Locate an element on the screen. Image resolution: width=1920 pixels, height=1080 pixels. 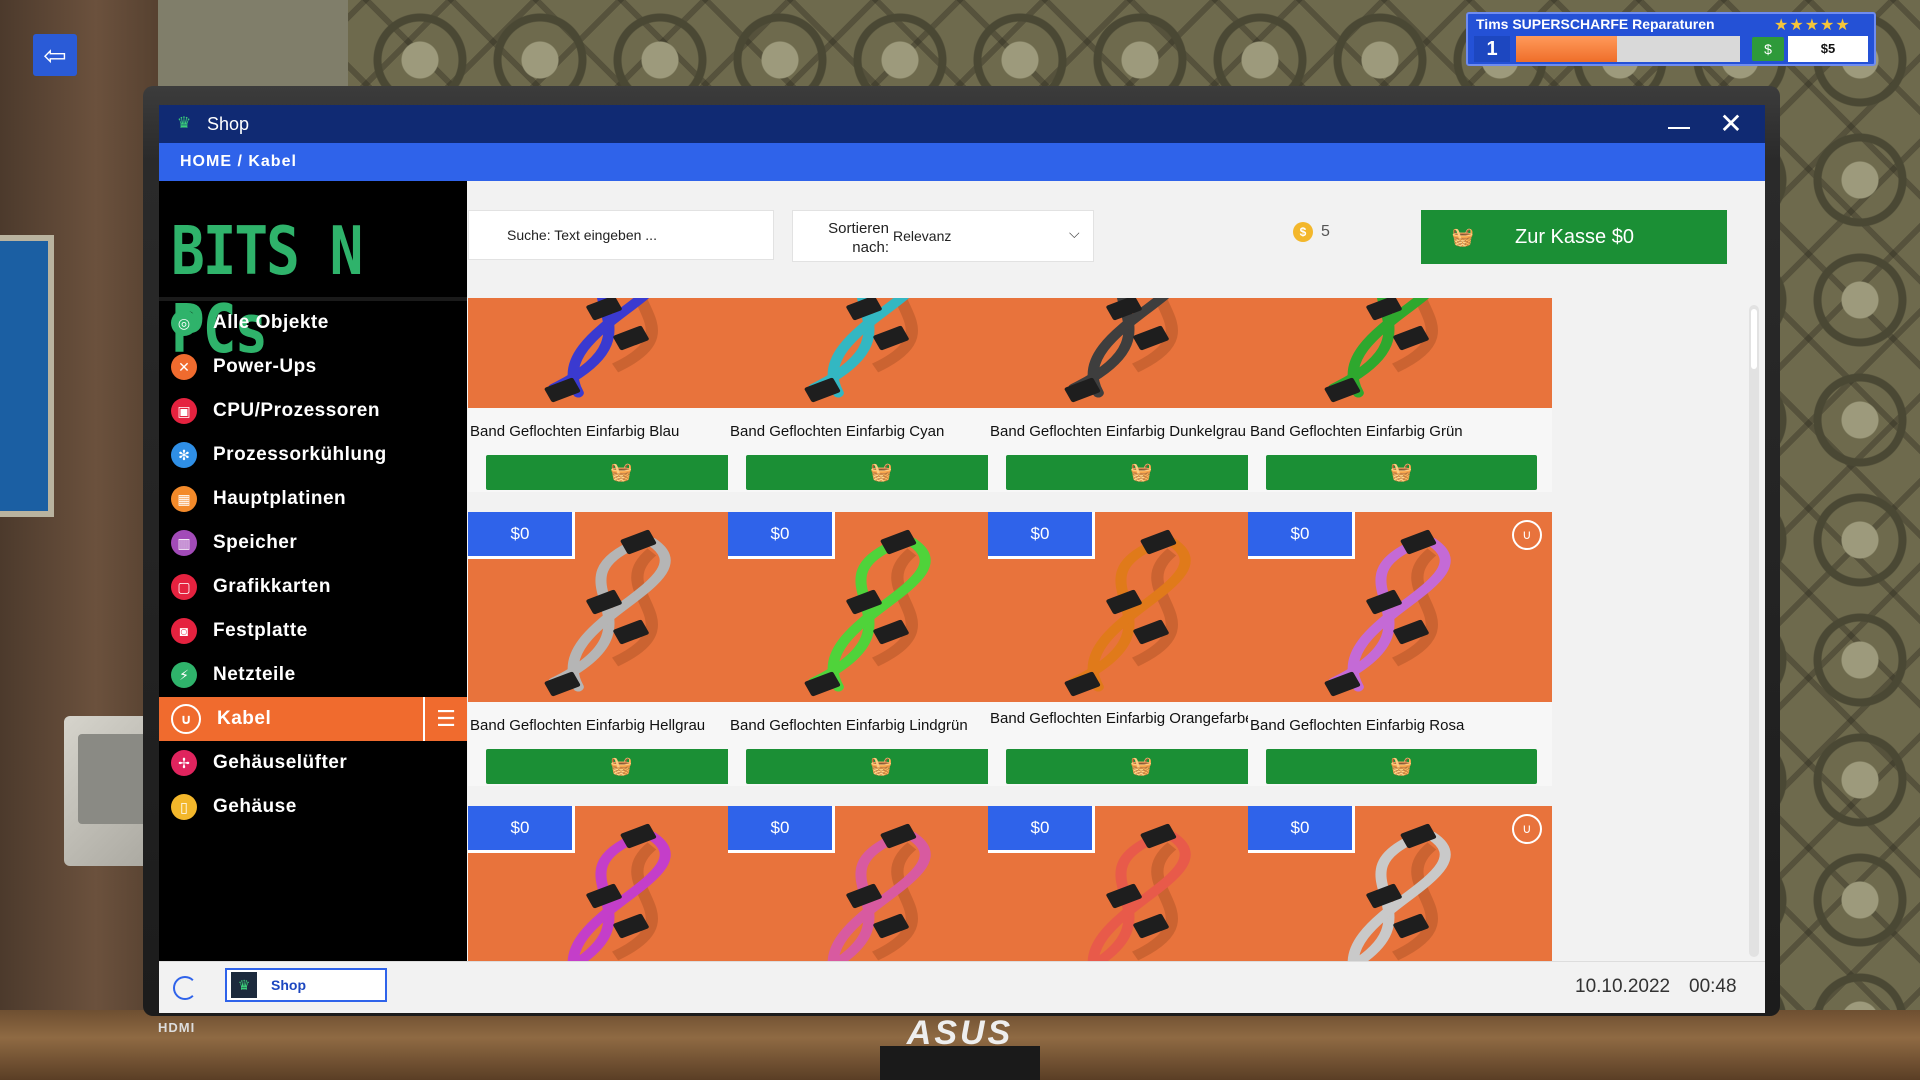
sidebar-item-fan: ✢ Gehäuselüfter is located at coordinates (313, 763).